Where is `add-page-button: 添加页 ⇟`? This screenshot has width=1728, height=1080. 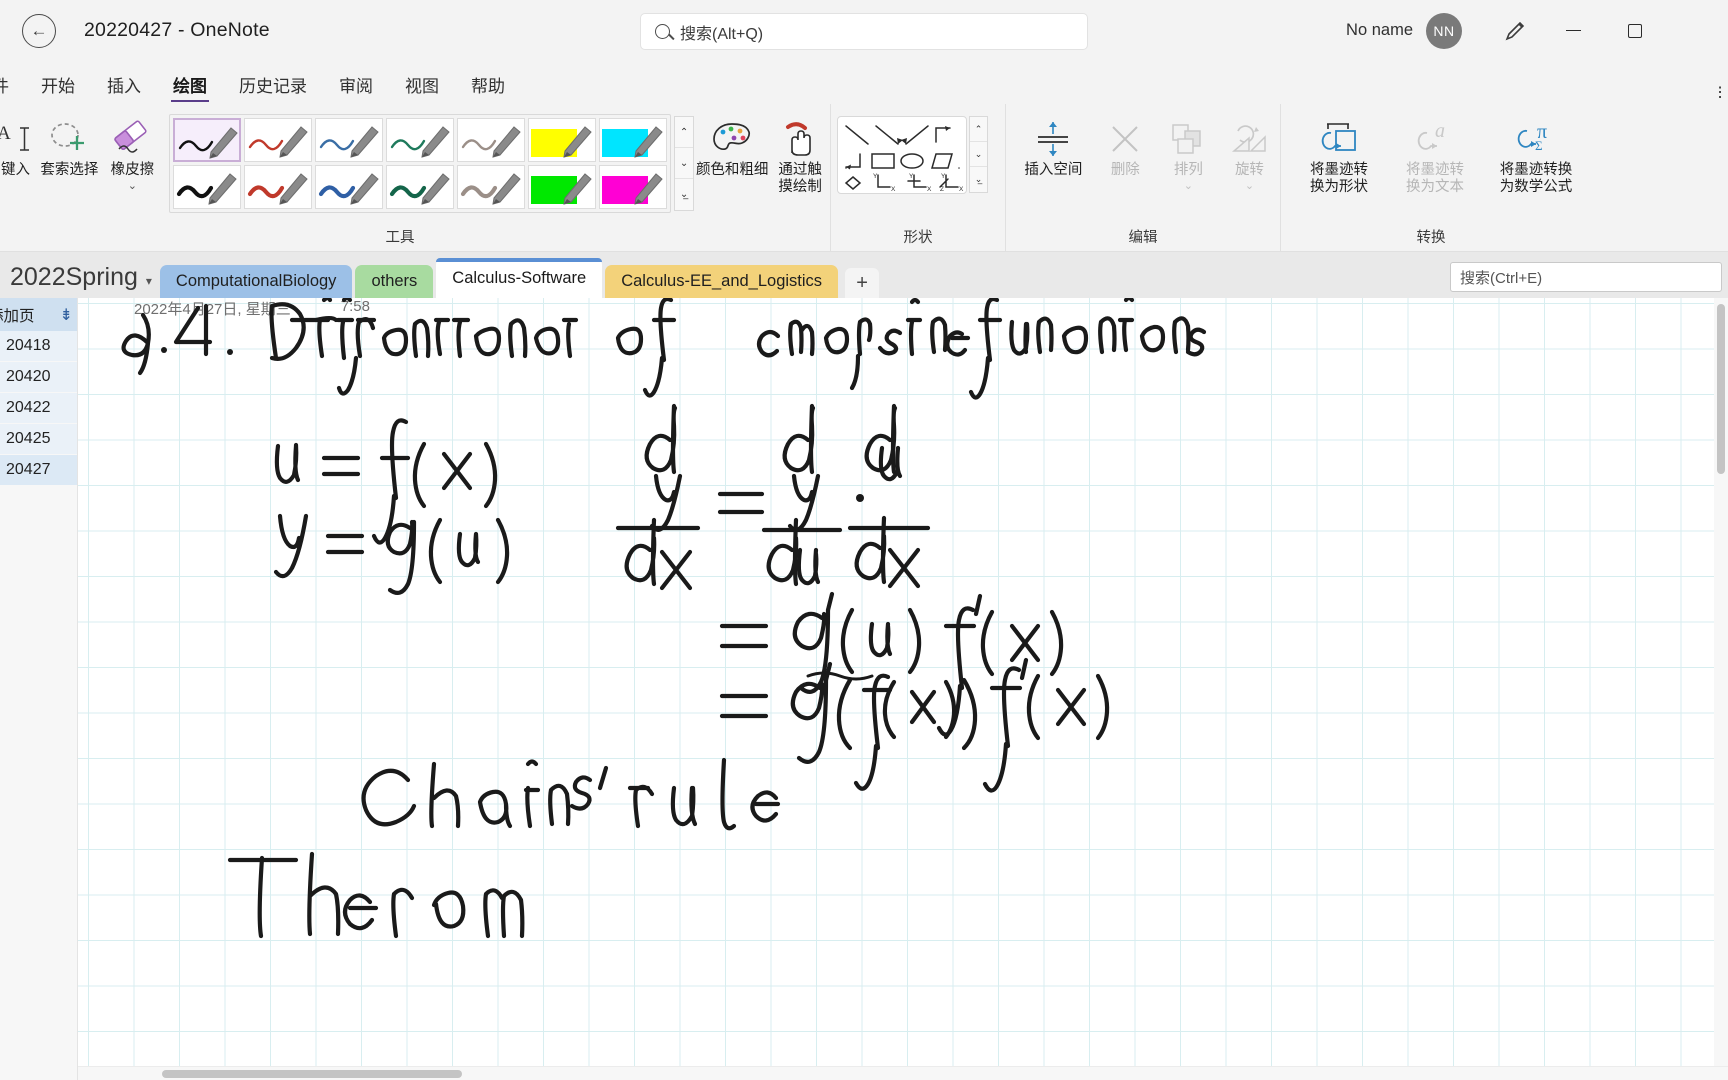
add-page-button: 添加页 ⇟ is located at coordinates (38, 314).